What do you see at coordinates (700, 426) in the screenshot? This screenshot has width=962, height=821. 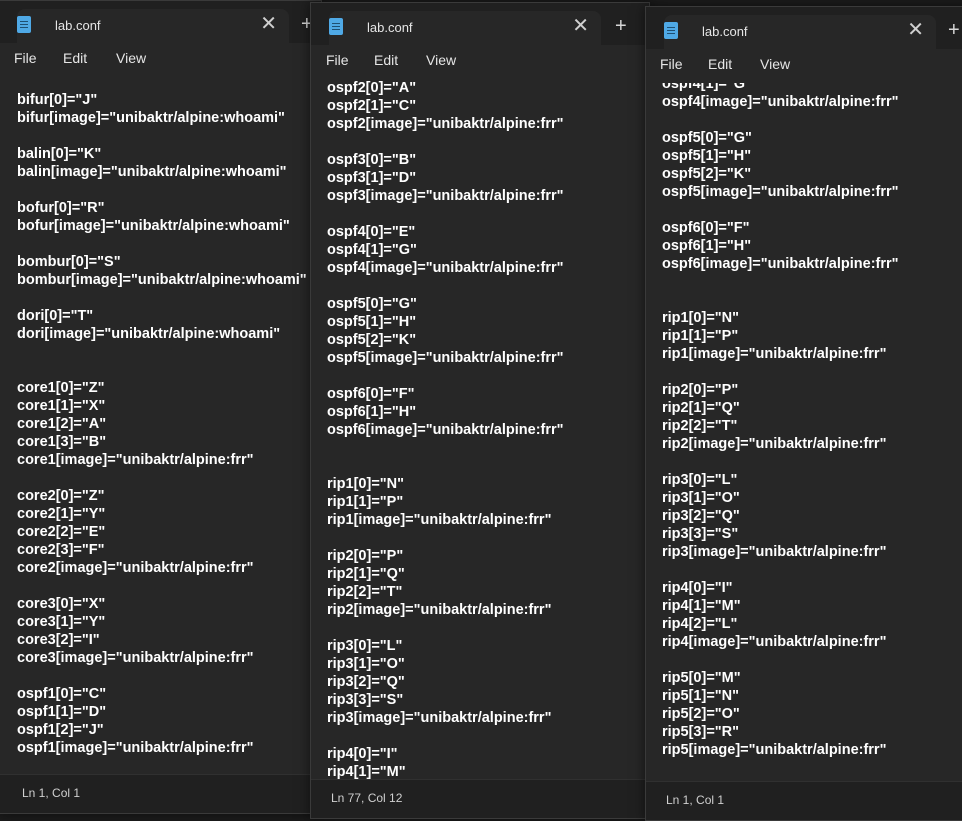 I see `text-line: rip2[2]="T"` at bounding box center [700, 426].